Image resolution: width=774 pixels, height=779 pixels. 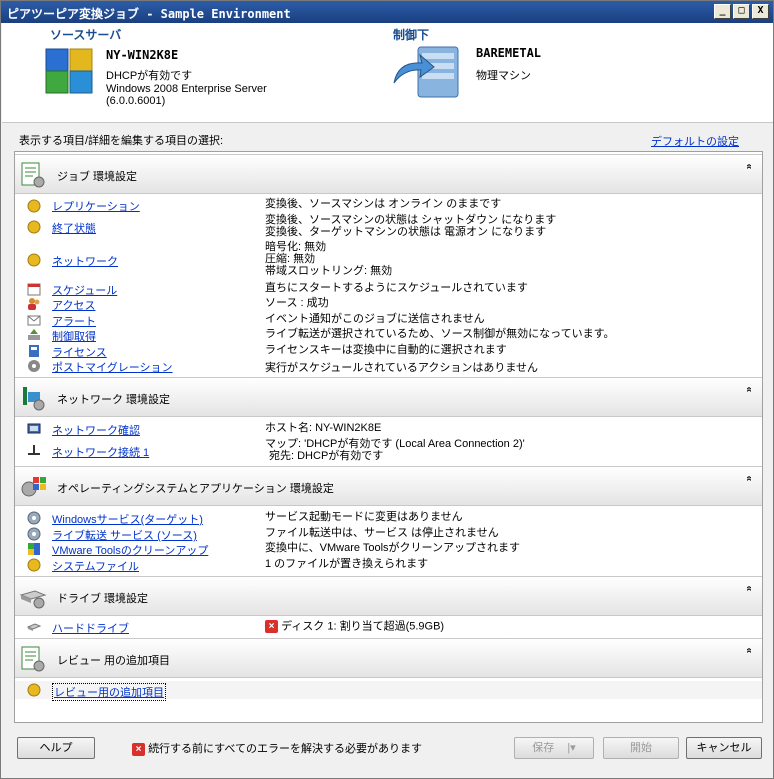 I want to click on default-settings-link: デフォルトの設定, so click(x=695, y=141).